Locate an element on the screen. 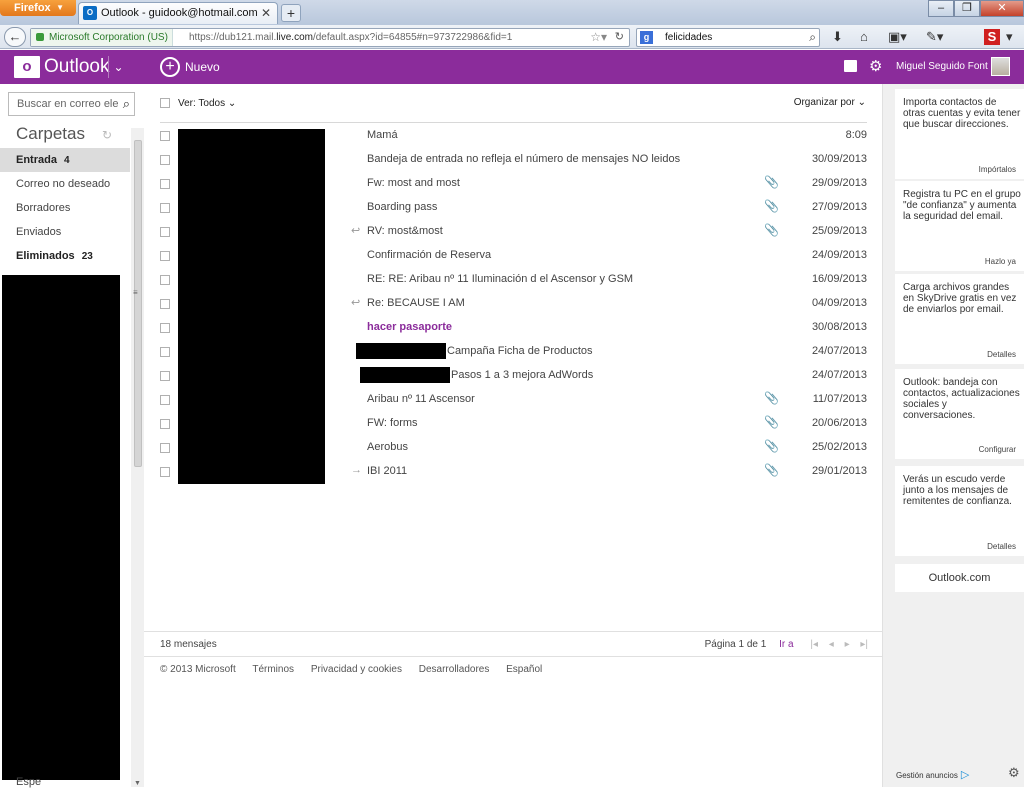 The width and height of the screenshot is (1024, 788). app-switcher-chevron-icon: ⌄ is located at coordinates (118, 67).